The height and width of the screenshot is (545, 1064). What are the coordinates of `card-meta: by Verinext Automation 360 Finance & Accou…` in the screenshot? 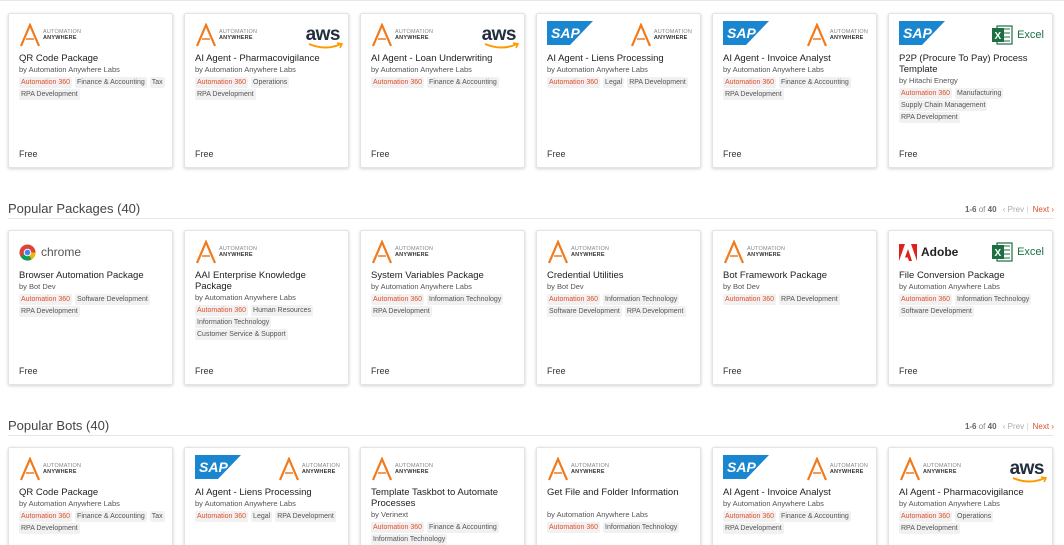 It's located at (444, 527).